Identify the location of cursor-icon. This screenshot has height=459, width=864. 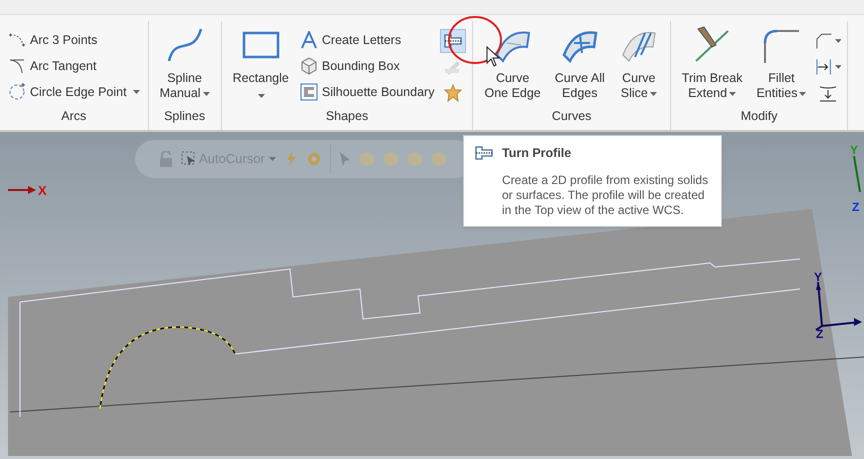
(189, 159).